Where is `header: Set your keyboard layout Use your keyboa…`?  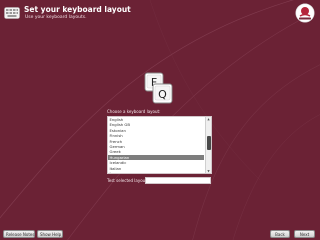
header: Set your keyboard layout Use your keyboa… is located at coordinates (160, 14).